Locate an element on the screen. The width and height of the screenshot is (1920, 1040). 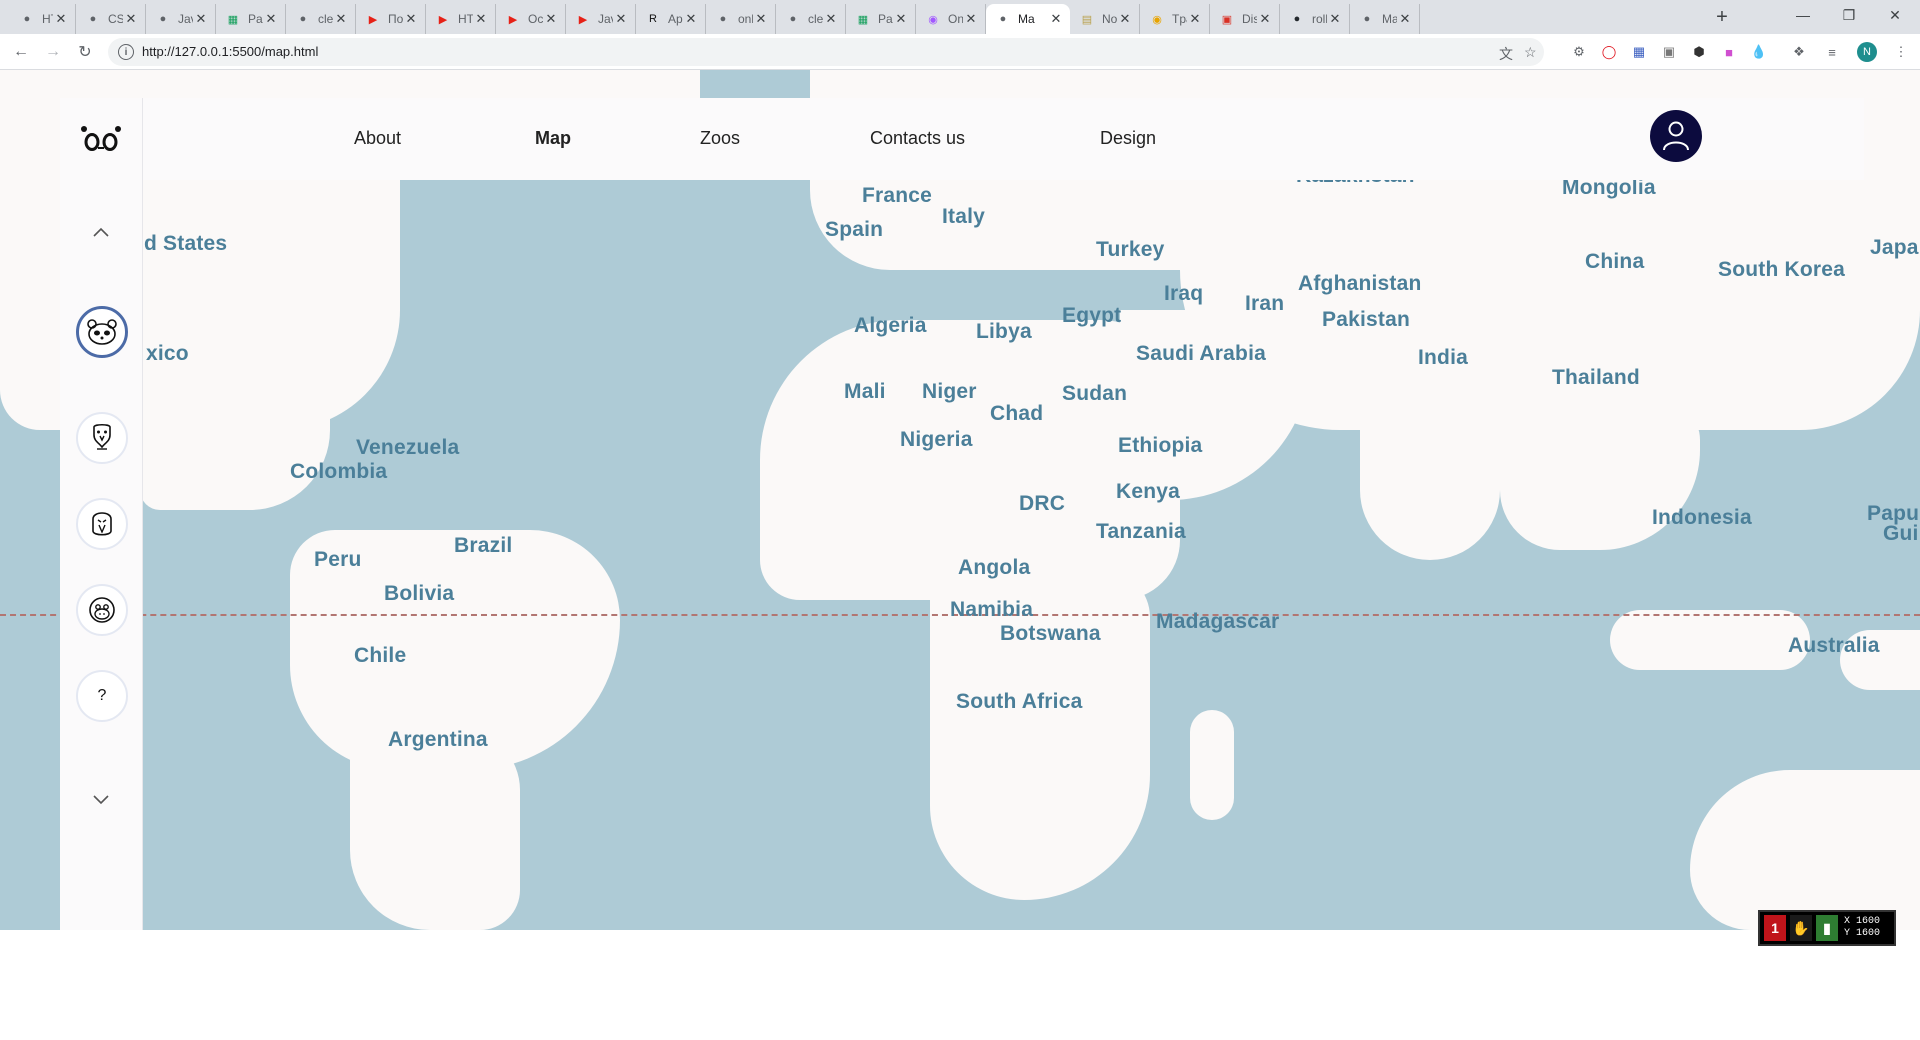
country-label: Chad is located at coordinates (1017, 413).